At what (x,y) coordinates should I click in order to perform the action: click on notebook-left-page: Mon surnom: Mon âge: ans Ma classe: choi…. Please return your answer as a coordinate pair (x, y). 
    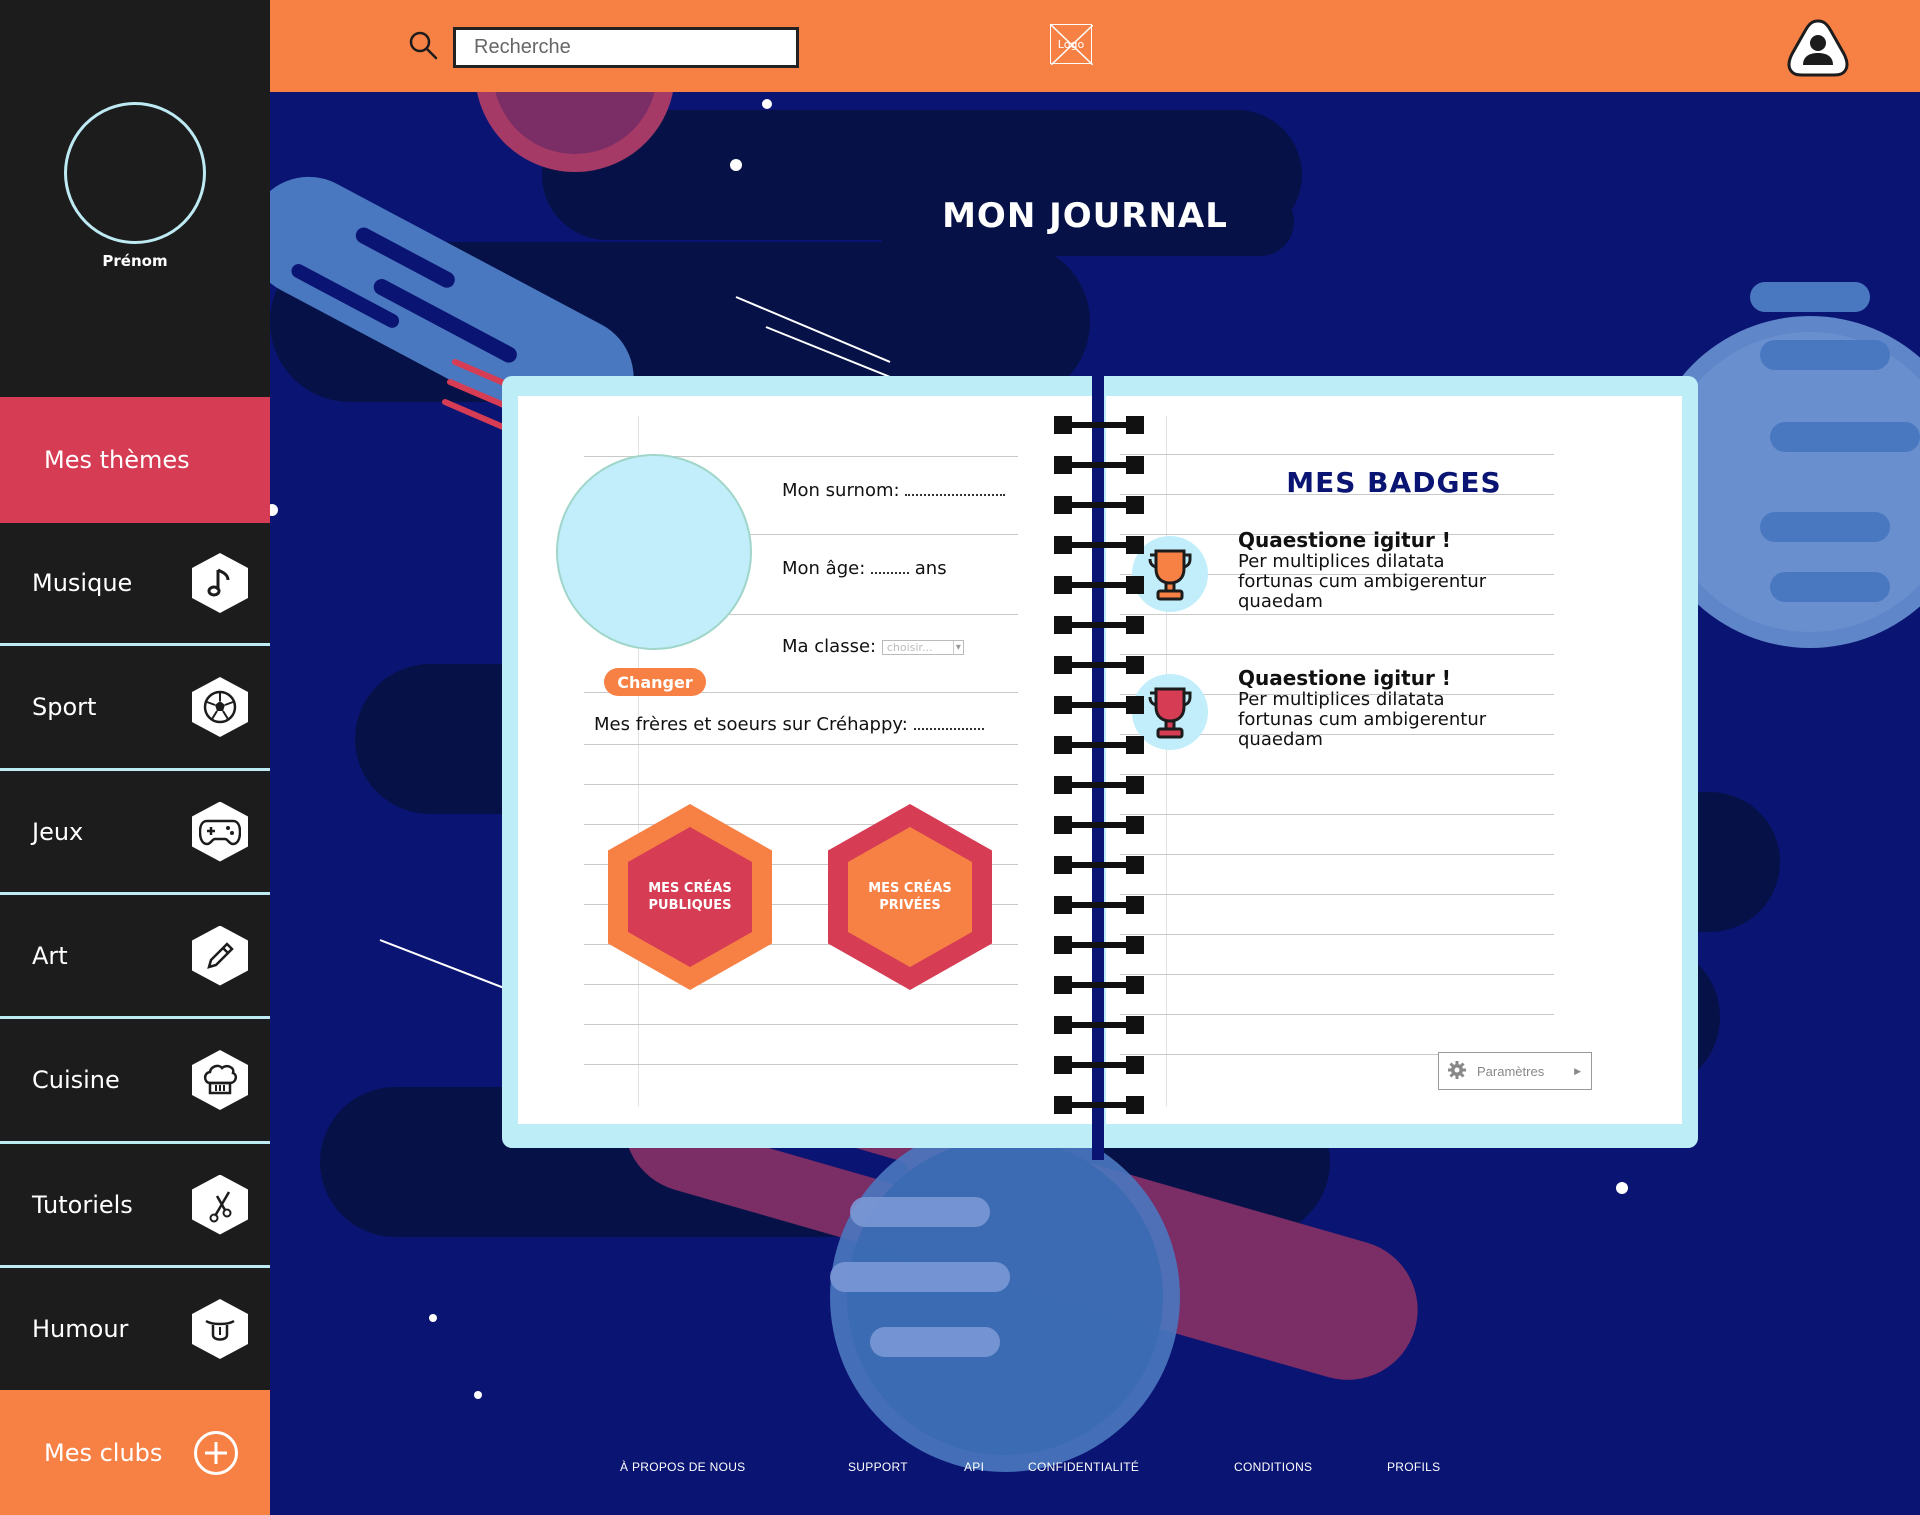
    Looking at the image, I should click on (807, 760).